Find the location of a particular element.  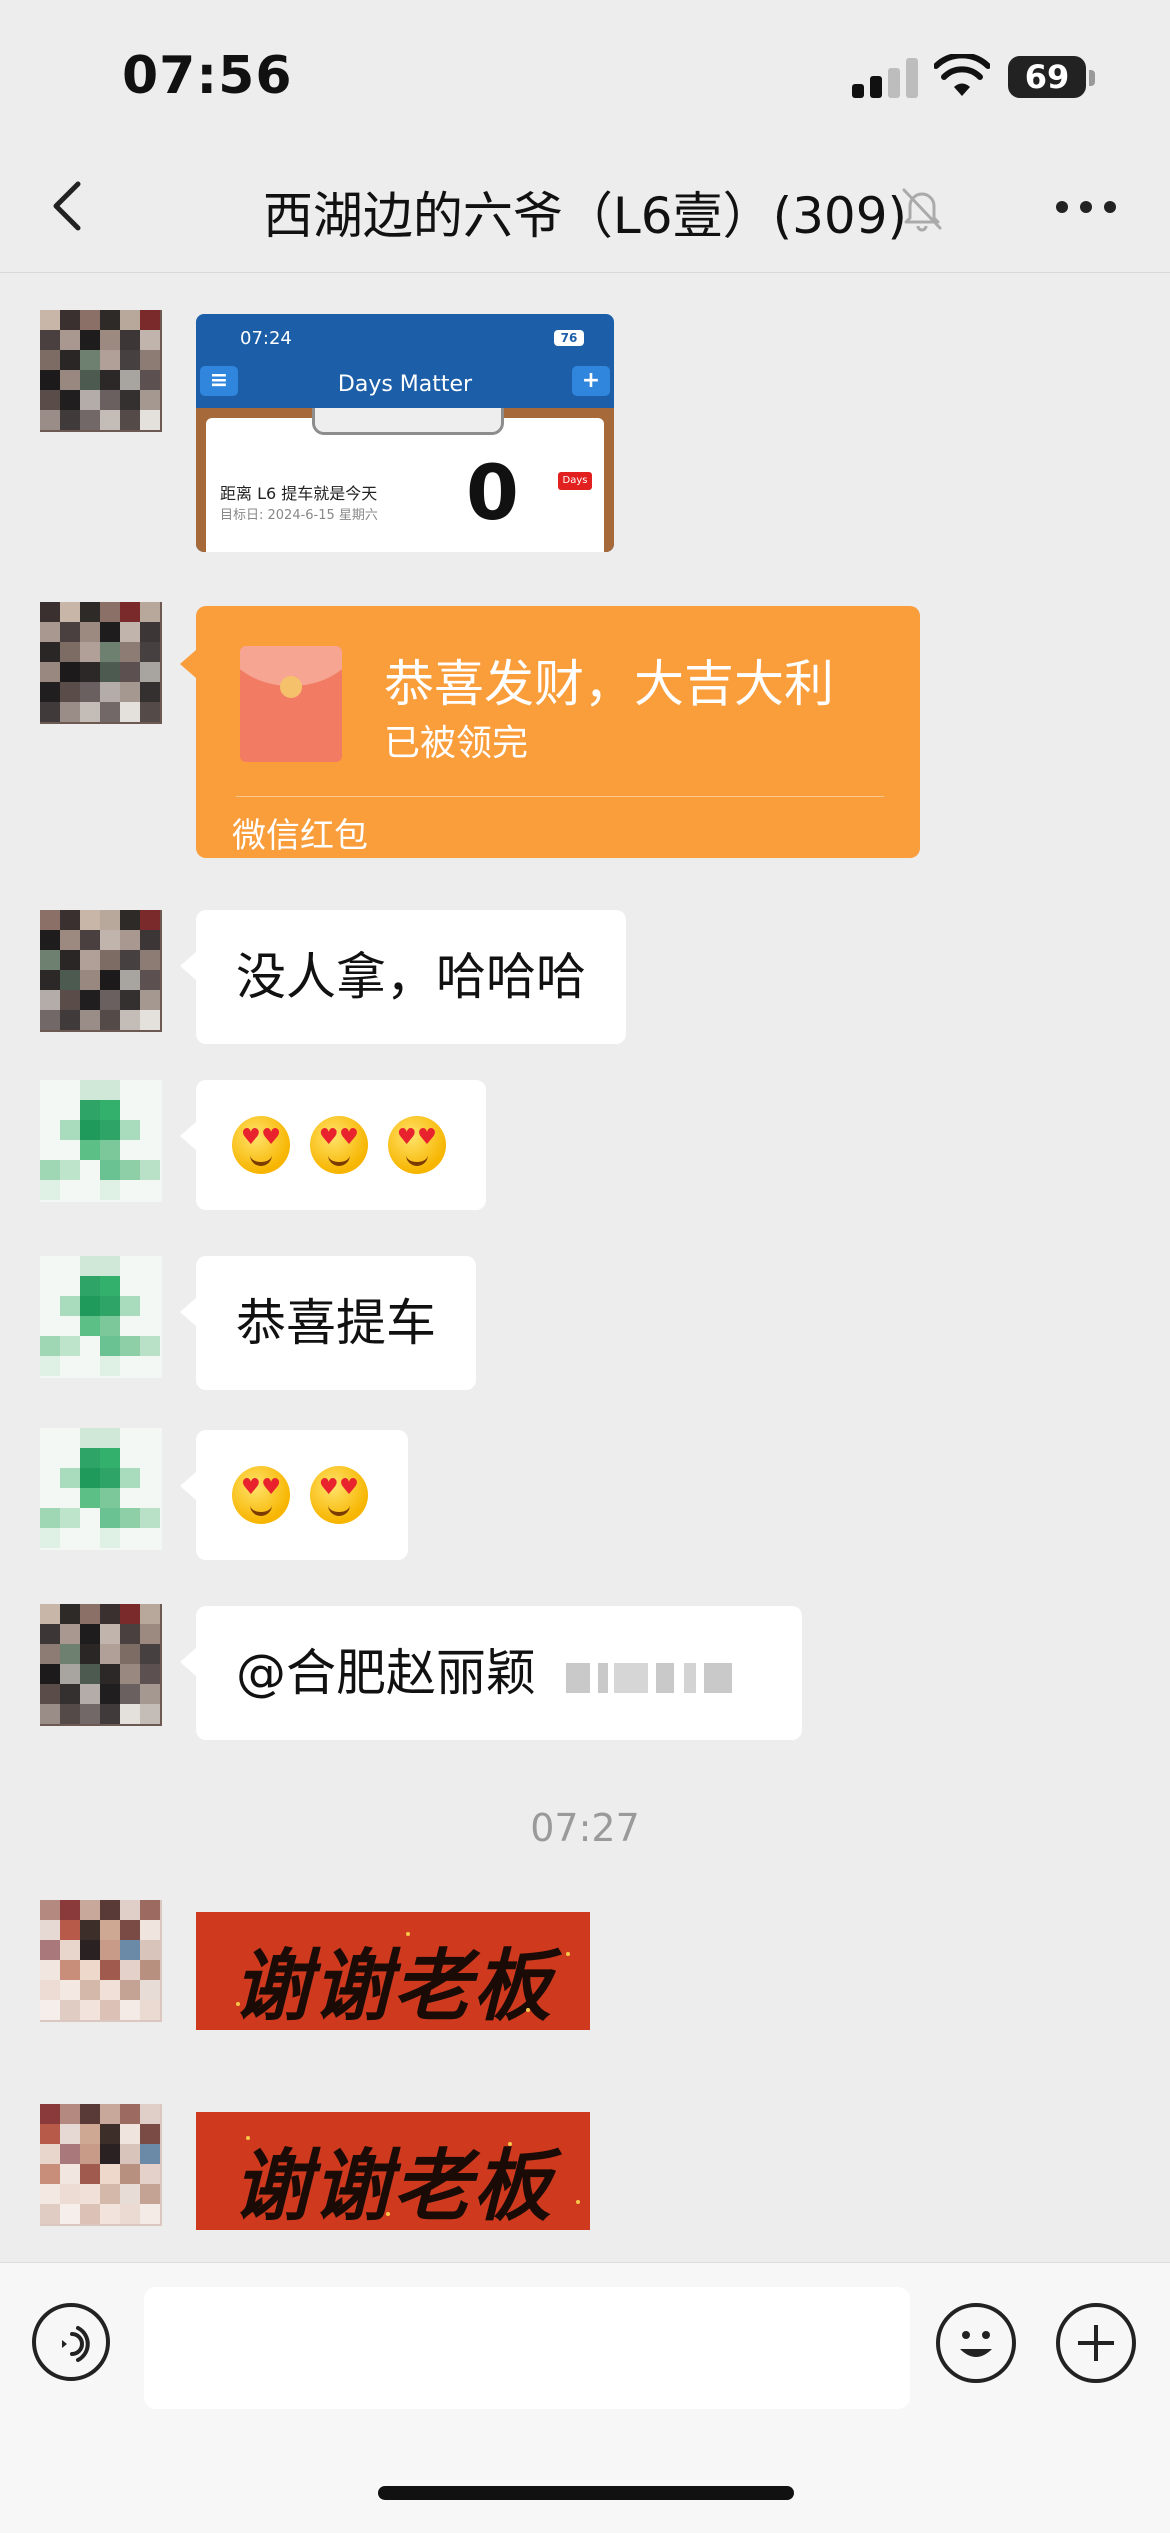

screenshot-status-bar: 07:24 76 is located at coordinates (405, 336).